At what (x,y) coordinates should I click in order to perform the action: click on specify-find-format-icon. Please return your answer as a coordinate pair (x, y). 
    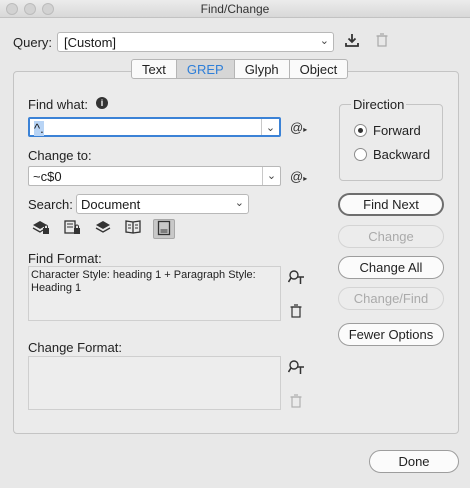
    Looking at the image, I should click on (296, 278).